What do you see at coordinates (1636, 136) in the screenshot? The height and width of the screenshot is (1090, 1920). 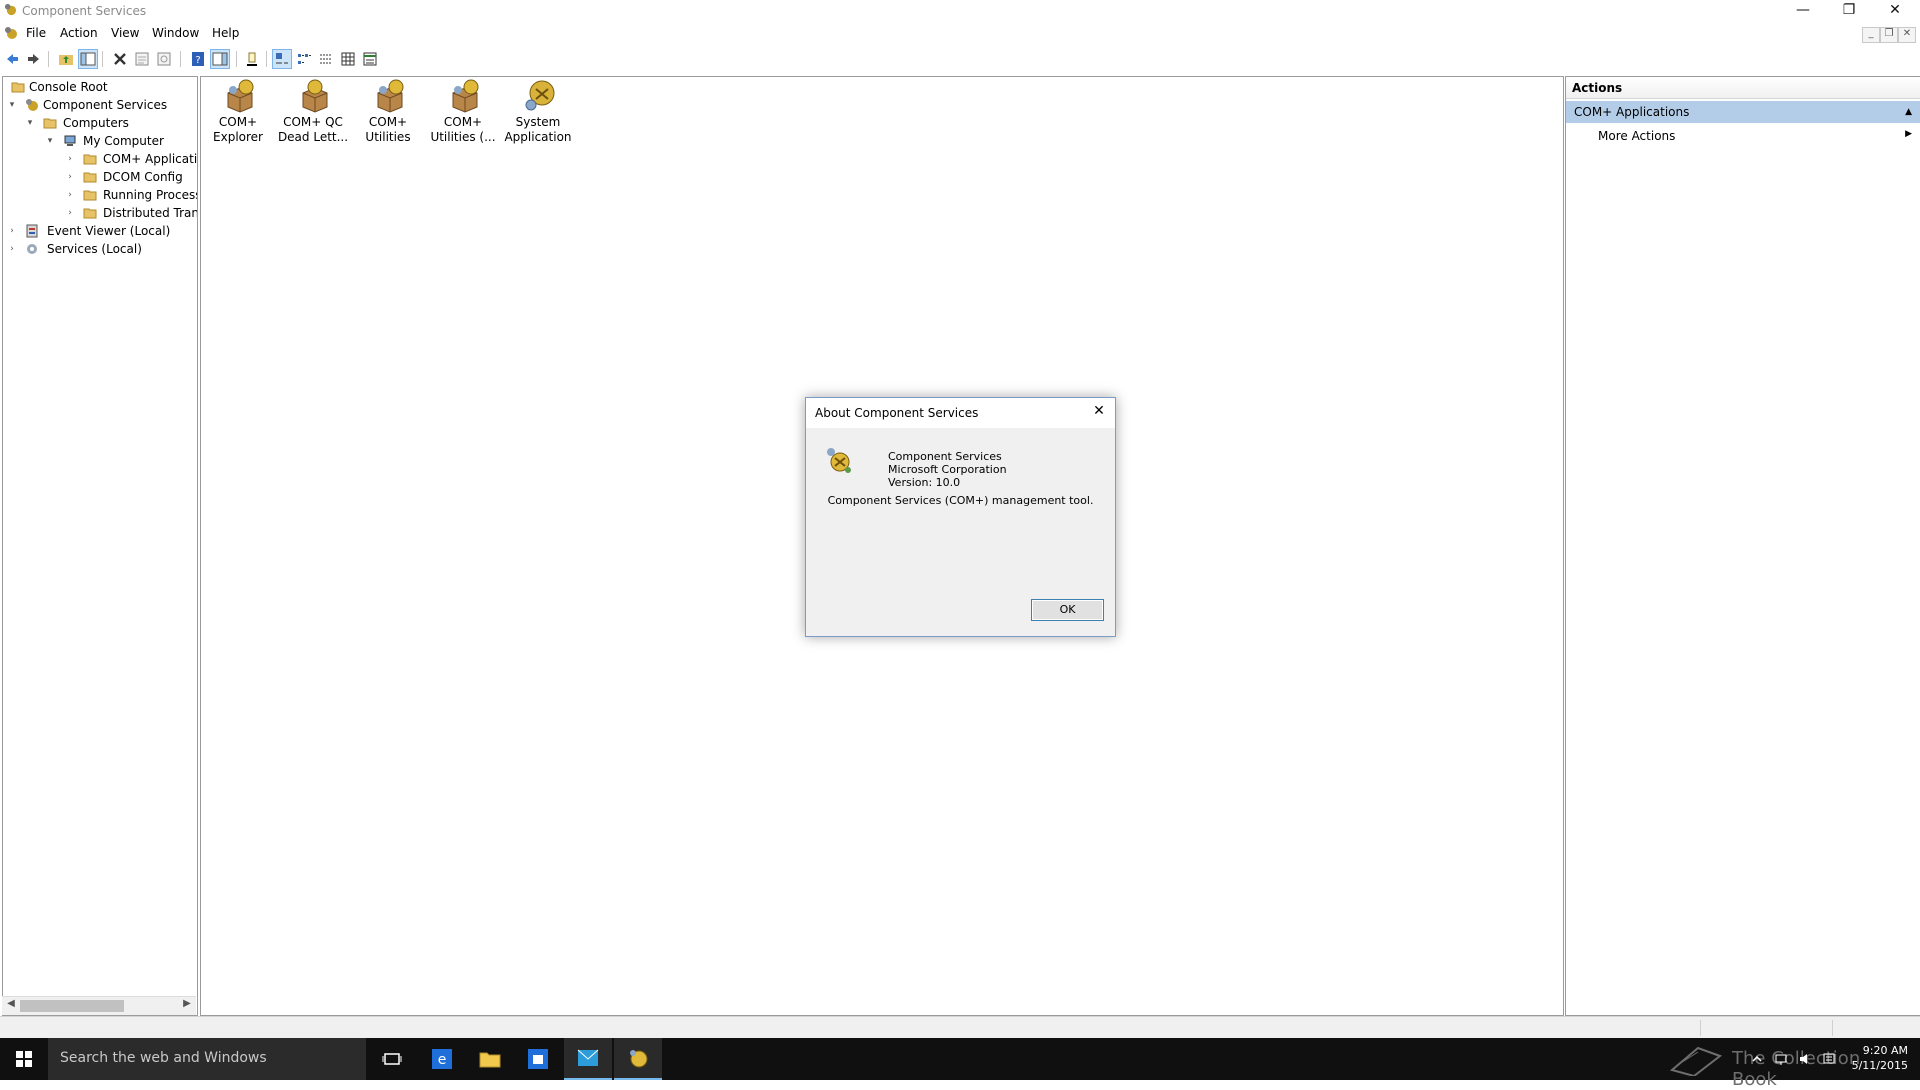 I see `more-actions-link: More Actions` at bounding box center [1636, 136].